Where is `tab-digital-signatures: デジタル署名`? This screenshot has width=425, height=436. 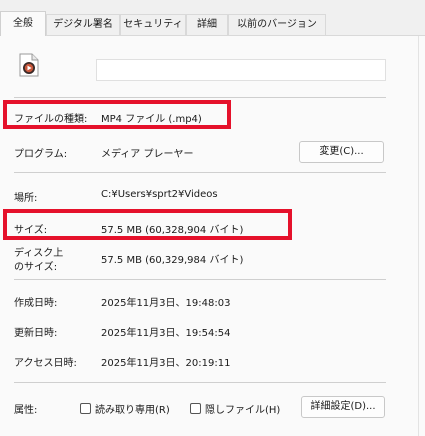 tab-digital-signatures: デジタル署名 is located at coordinates (83, 24).